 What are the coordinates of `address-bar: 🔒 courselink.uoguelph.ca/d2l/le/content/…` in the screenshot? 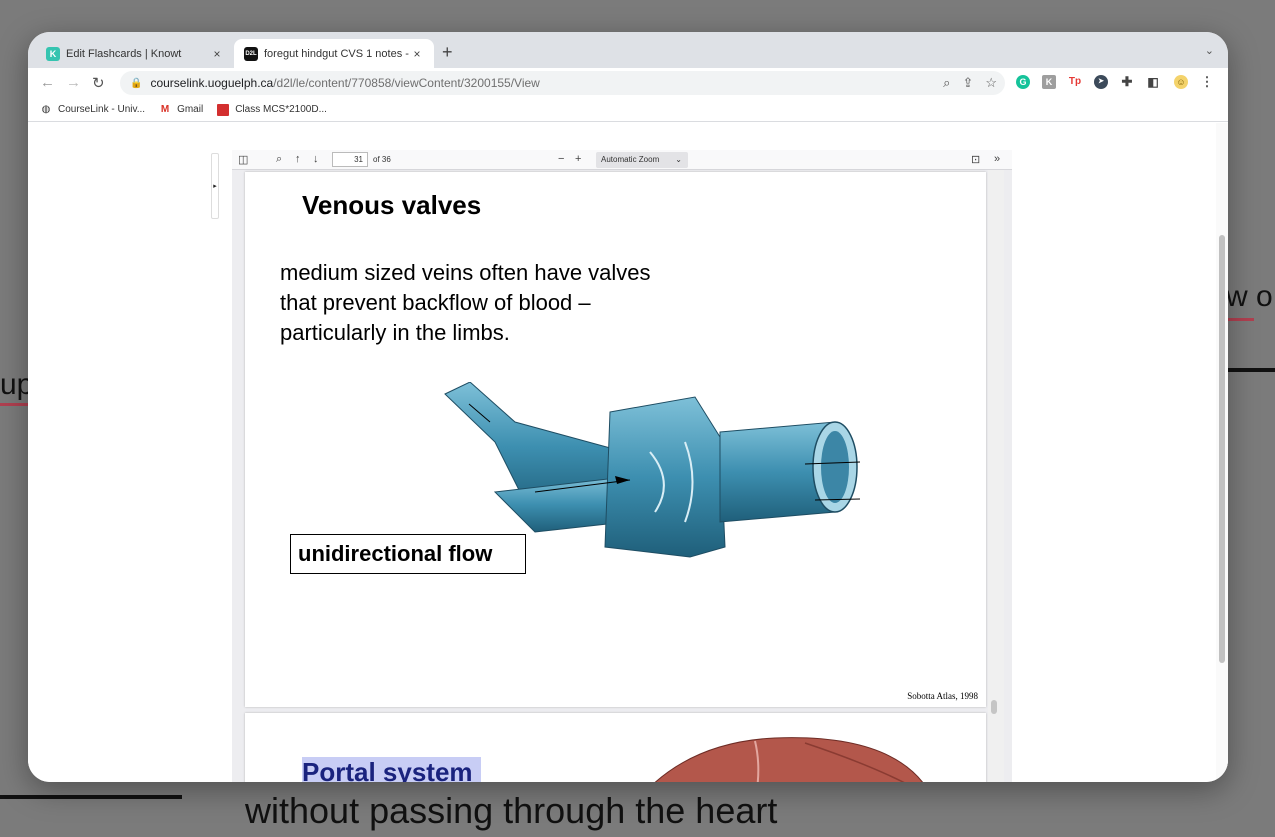 It's located at (562, 83).